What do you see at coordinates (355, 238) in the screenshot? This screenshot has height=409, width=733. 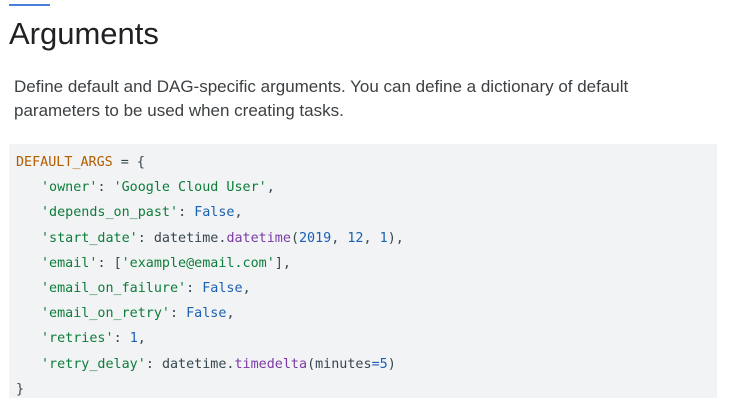 I see `code-number: 12` at bounding box center [355, 238].